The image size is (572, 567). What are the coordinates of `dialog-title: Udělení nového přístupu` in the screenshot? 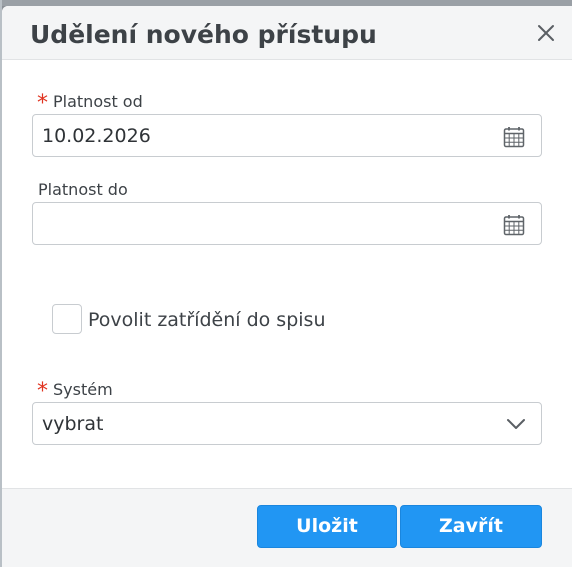 It's located at (203, 34).